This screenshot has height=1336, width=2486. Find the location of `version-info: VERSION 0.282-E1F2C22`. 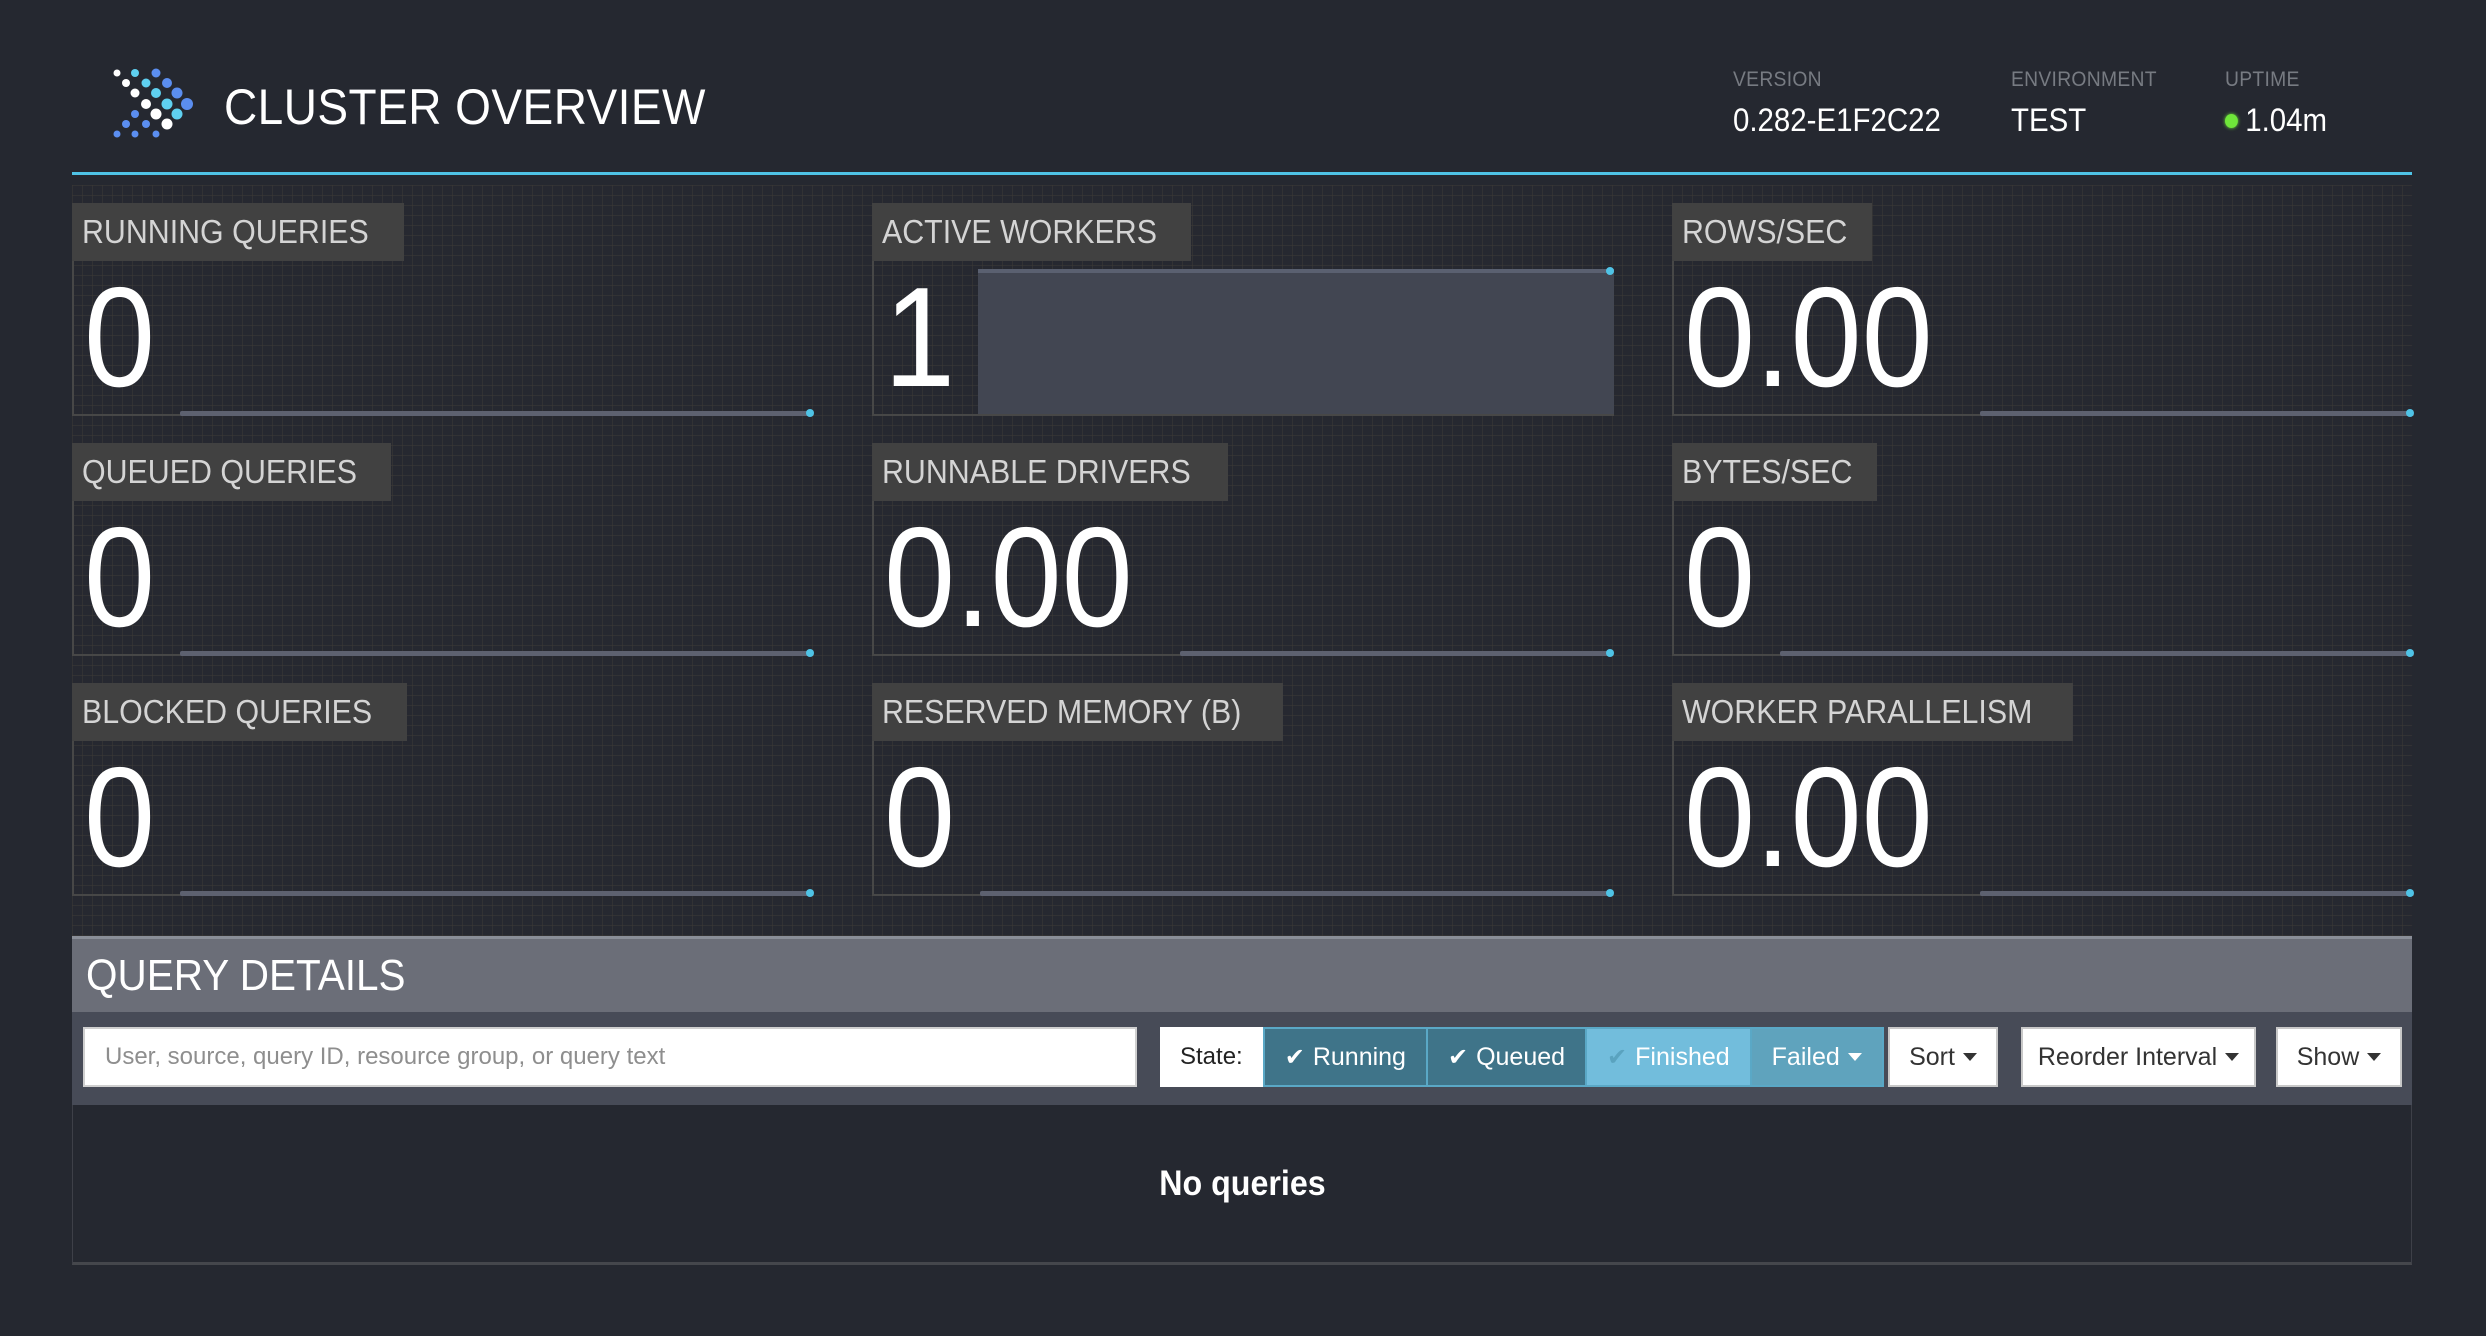

version-info: VERSION 0.282-E1F2C22 is located at coordinates (1846, 103).